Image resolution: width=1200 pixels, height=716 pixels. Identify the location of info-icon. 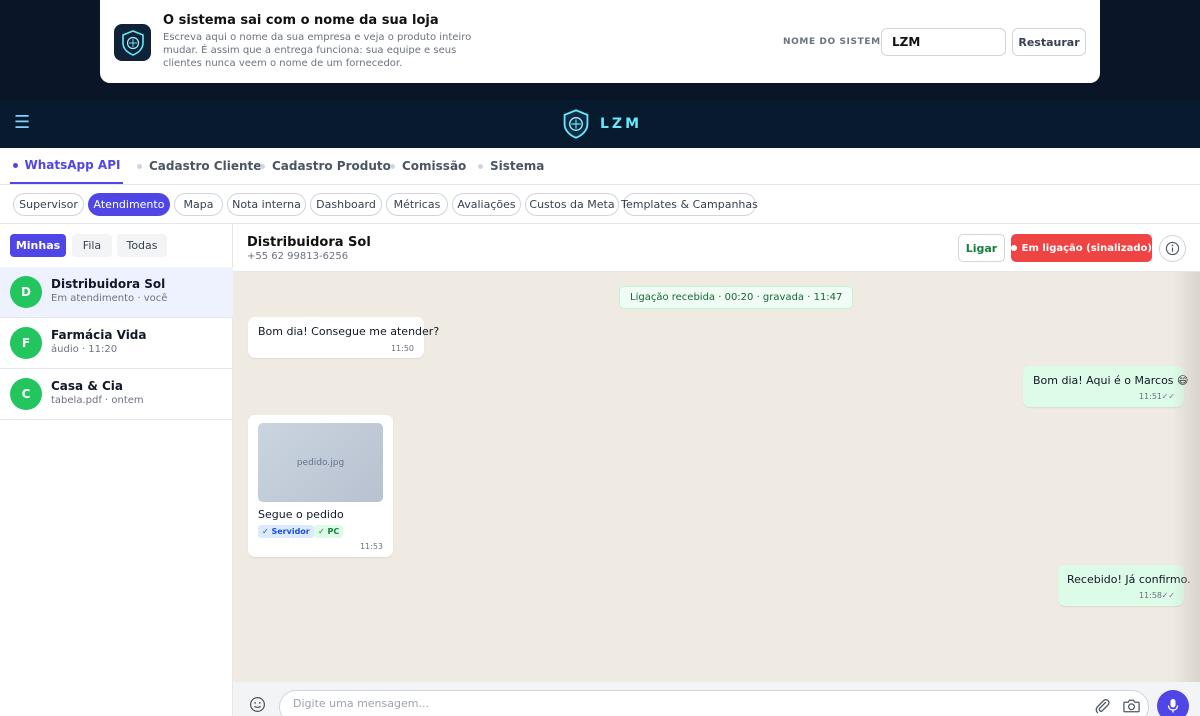
(1172, 248).